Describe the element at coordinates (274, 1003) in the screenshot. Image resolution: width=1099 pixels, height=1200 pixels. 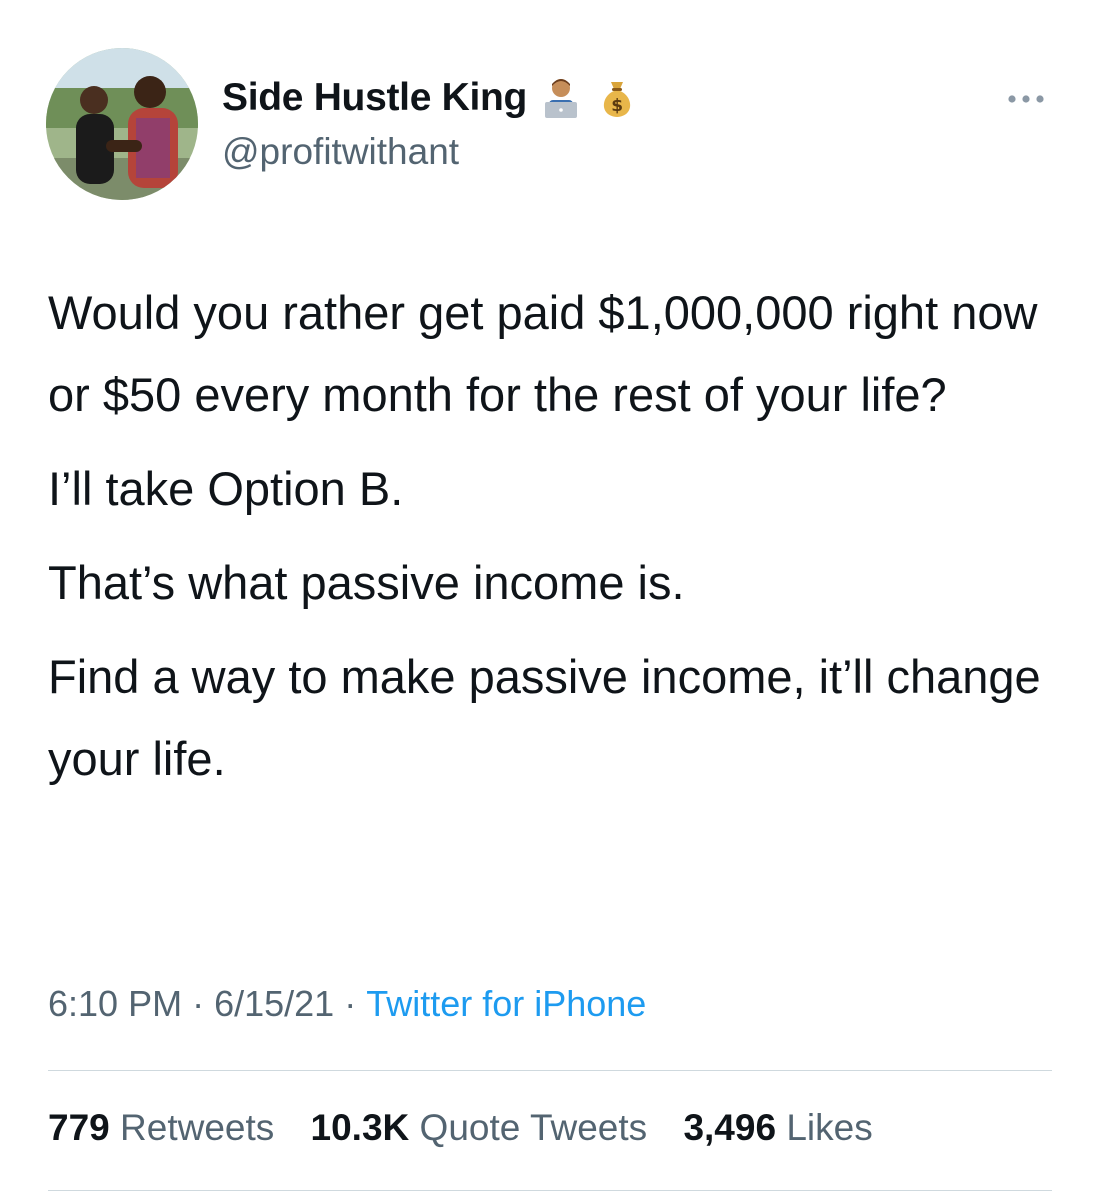
I see `tweet-date: 6/15/21` at that location.